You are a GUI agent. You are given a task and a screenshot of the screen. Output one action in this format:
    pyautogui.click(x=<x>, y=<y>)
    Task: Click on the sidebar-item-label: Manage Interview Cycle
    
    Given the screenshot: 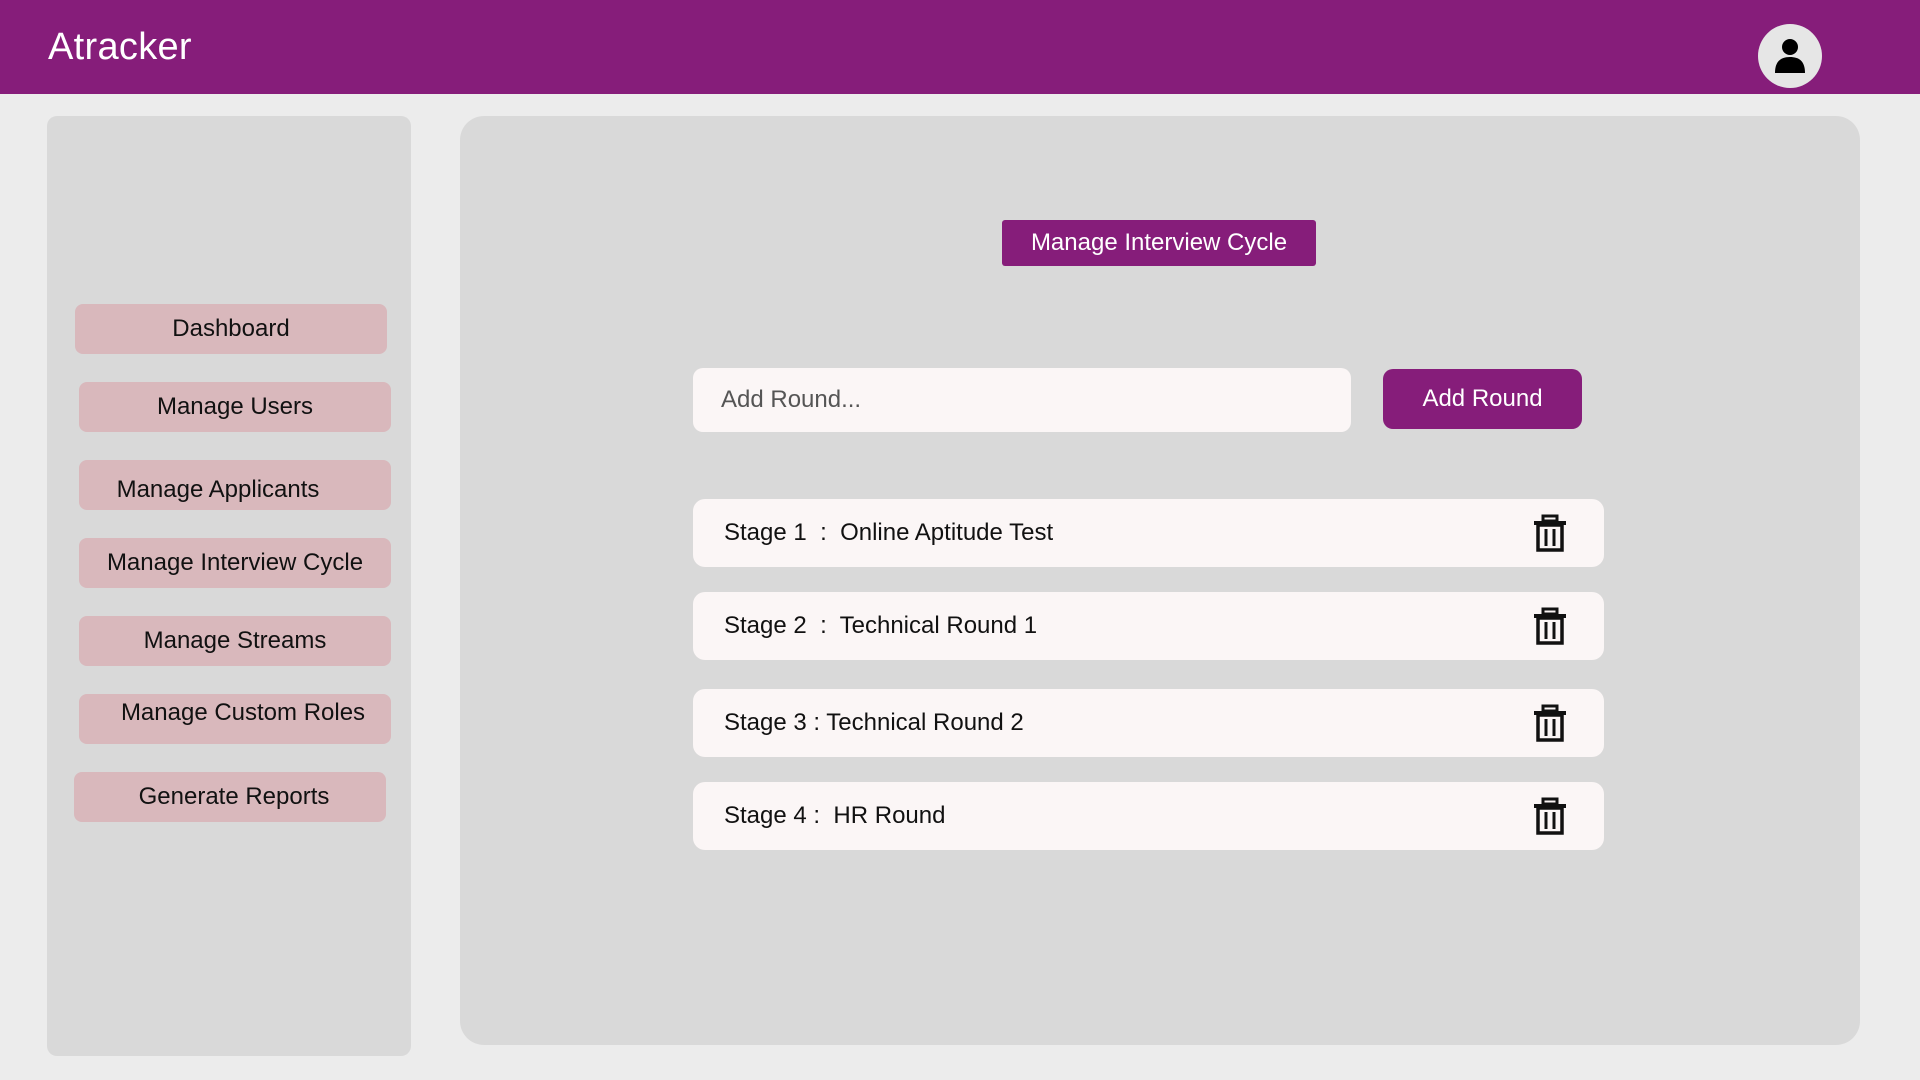 What is the action you would take?
    pyautogui.click(x=235, y=562)
    